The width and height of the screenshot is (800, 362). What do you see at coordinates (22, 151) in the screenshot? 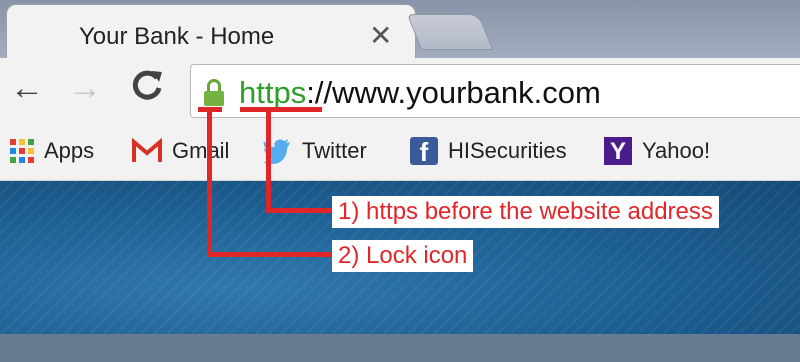
I see `apps-grid-icon` at bounding box center [22, 151].